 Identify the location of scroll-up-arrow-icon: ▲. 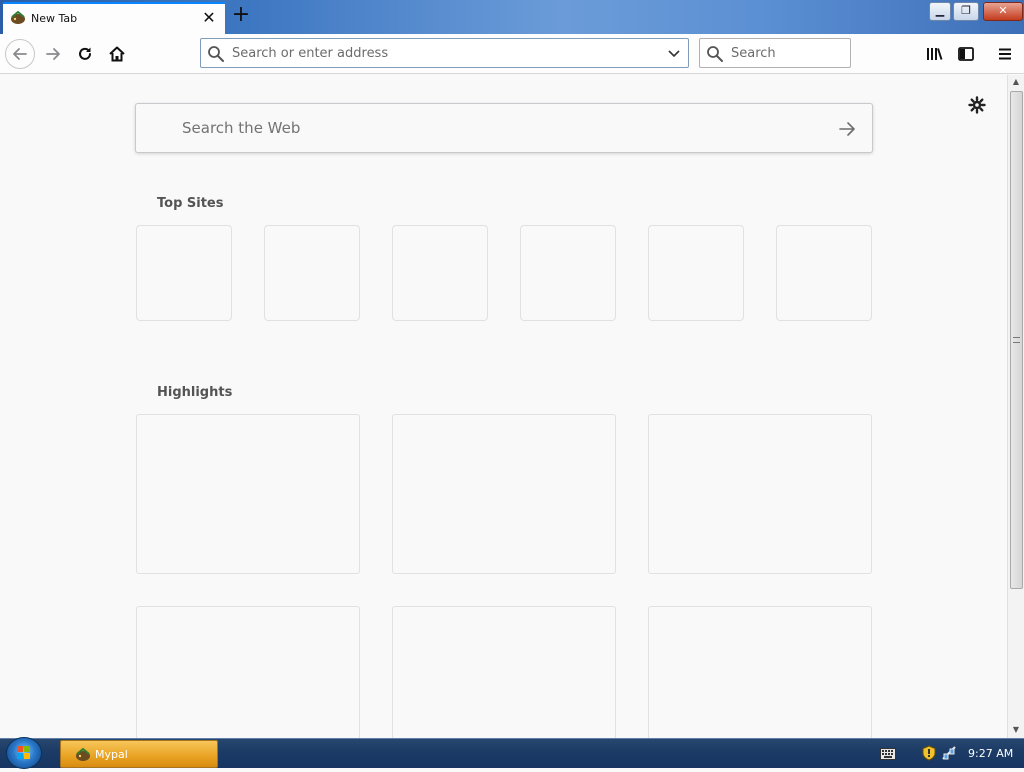
(1016, 82).